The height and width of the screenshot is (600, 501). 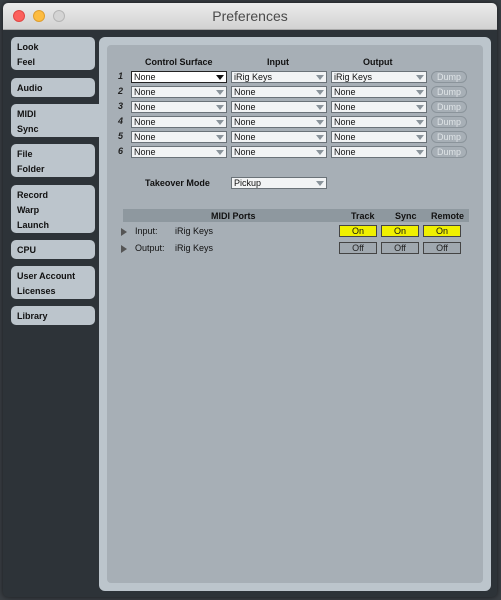 What do you see at coordinates (46, 276) in the screenshot?
I see `tab-label: User Account` at bounding box center [46, 276].